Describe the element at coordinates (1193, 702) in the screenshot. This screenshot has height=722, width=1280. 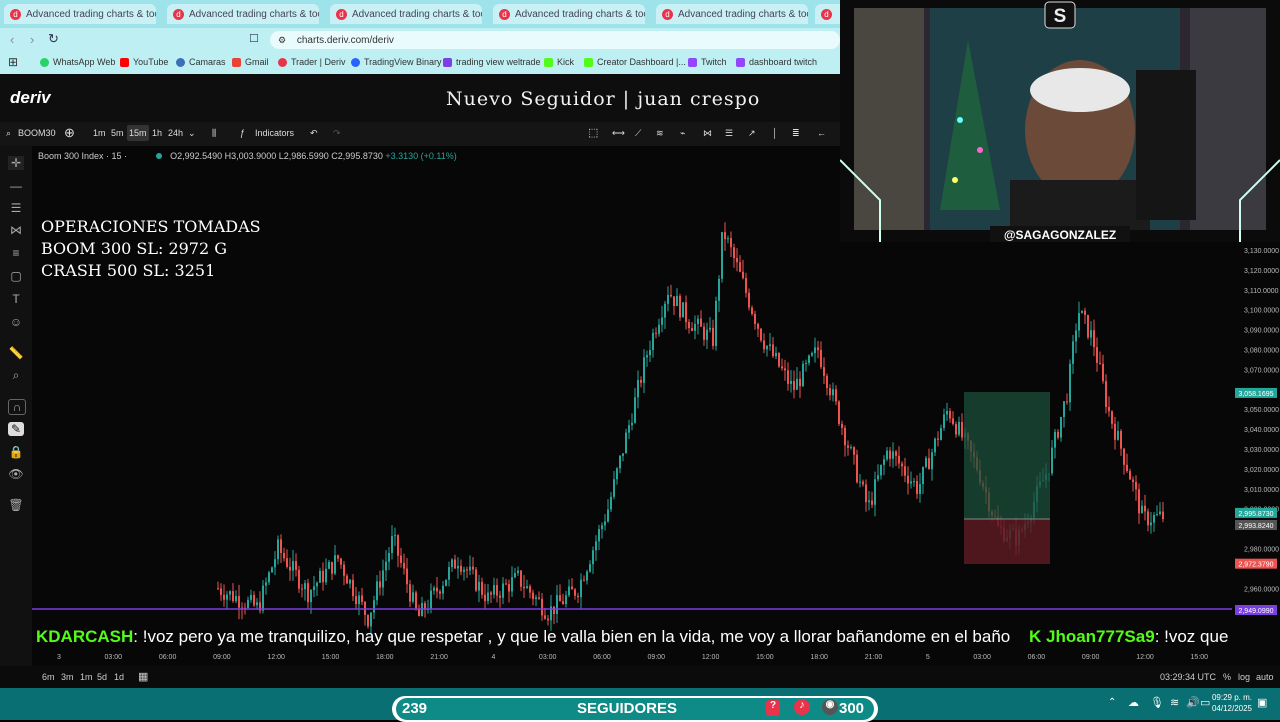
I see `volume-icon: 🔊` at that location.